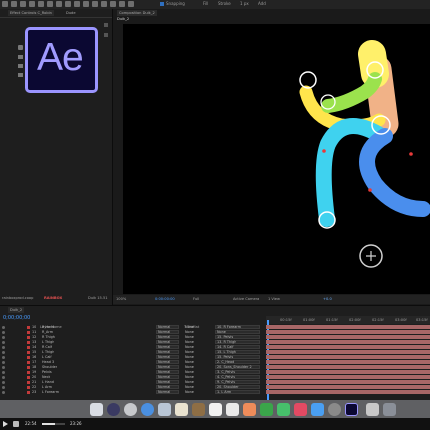 The width and height of the screenshot is (430, 430). Describe the element at coordinates (196, 299) in the screenshot. I see `resolution-dropdown: Full` at that location.